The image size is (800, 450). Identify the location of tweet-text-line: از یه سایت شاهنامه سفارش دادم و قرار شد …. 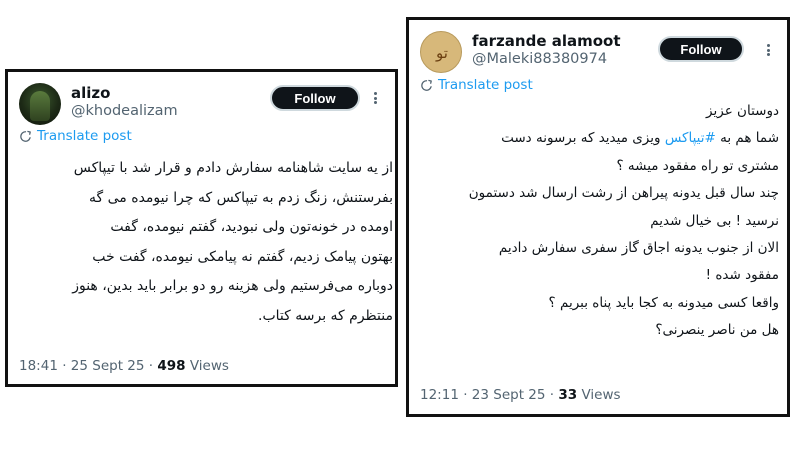
(233, 168).